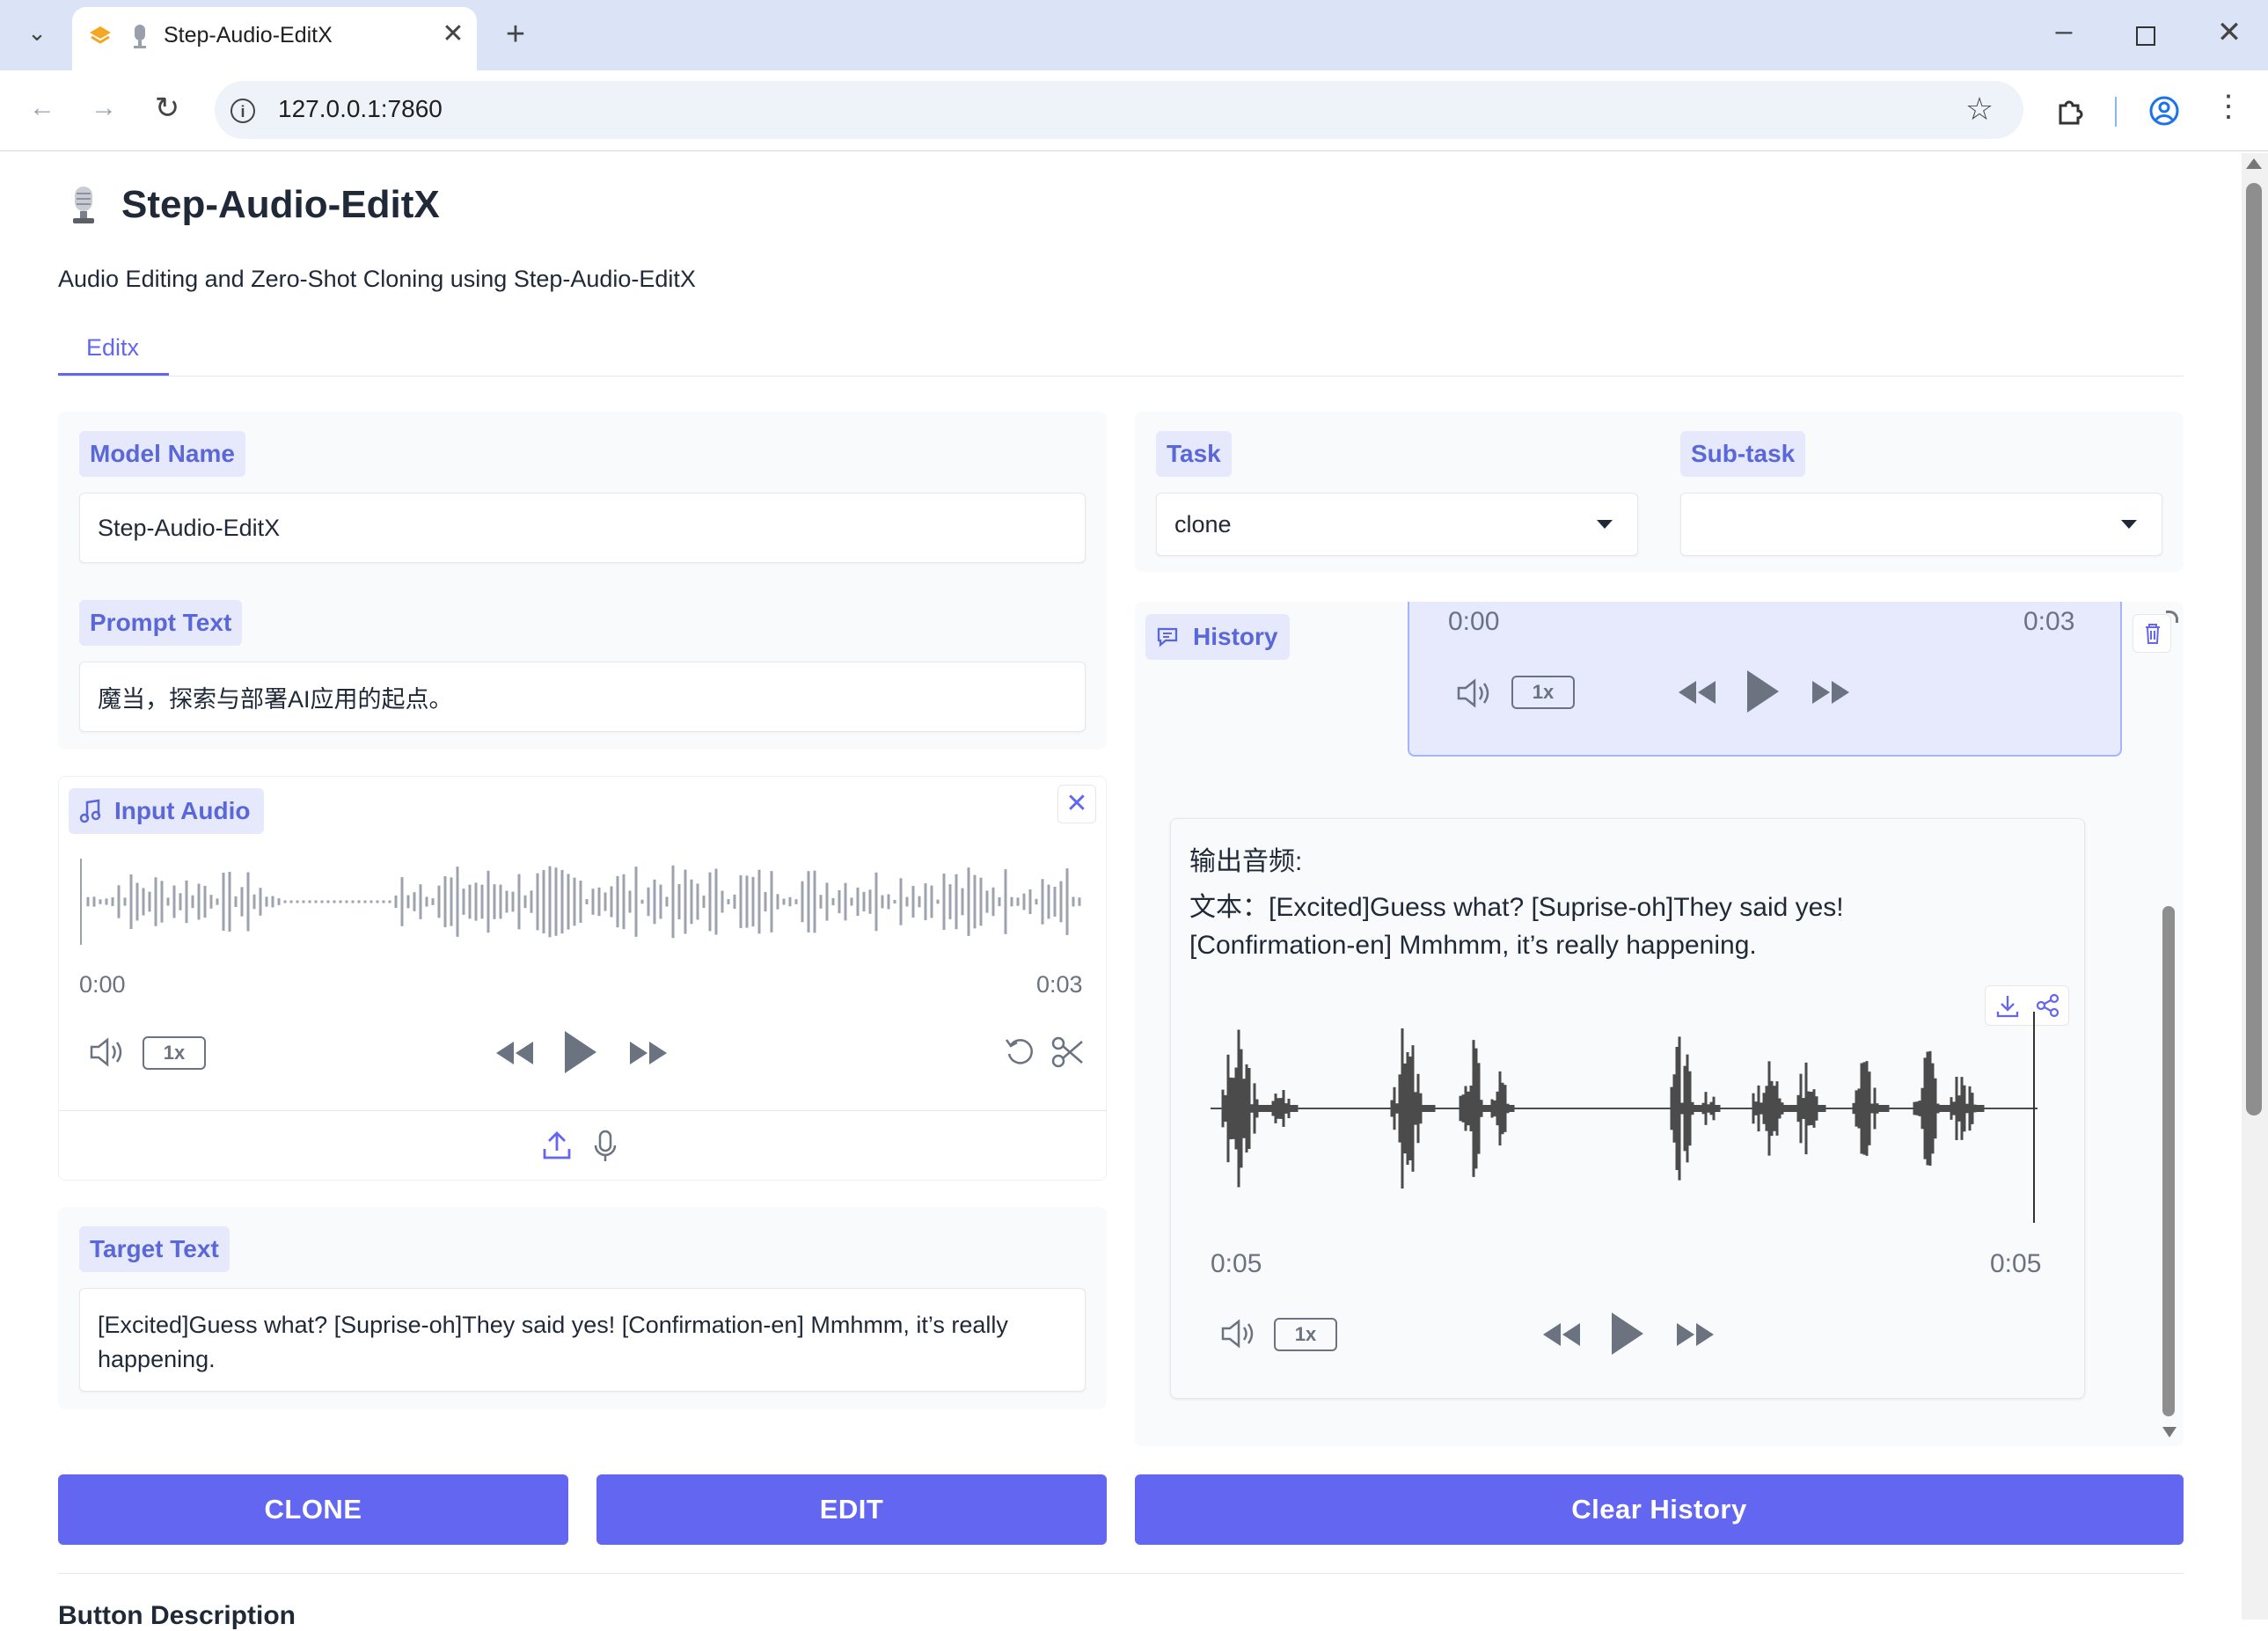 The width and height of the screenshot is (2268, 1631). I want to click on bookmark-star-icon: ☆, so click(1979, 110).